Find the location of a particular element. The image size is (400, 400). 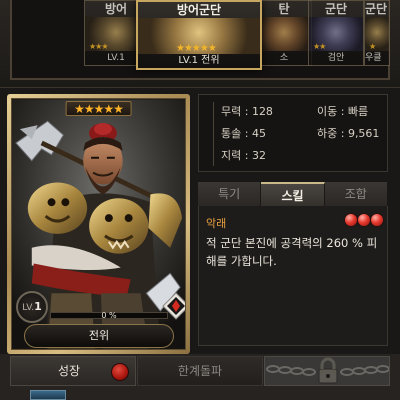

skill-level-gems is located at coordinates (364, 220).